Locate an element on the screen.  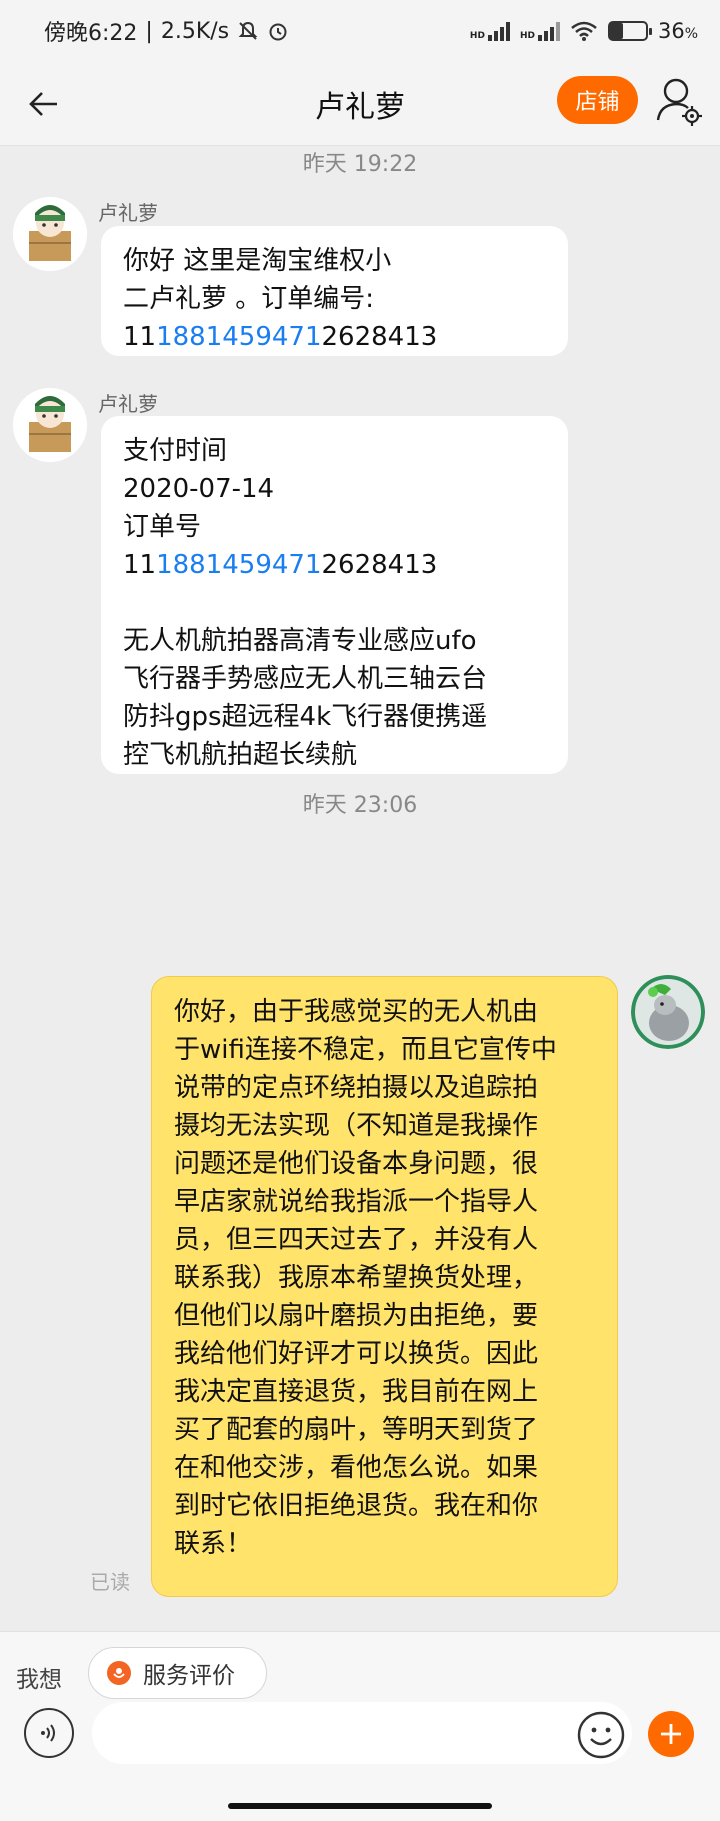
voice-button is located at coordinates (49, 1733).